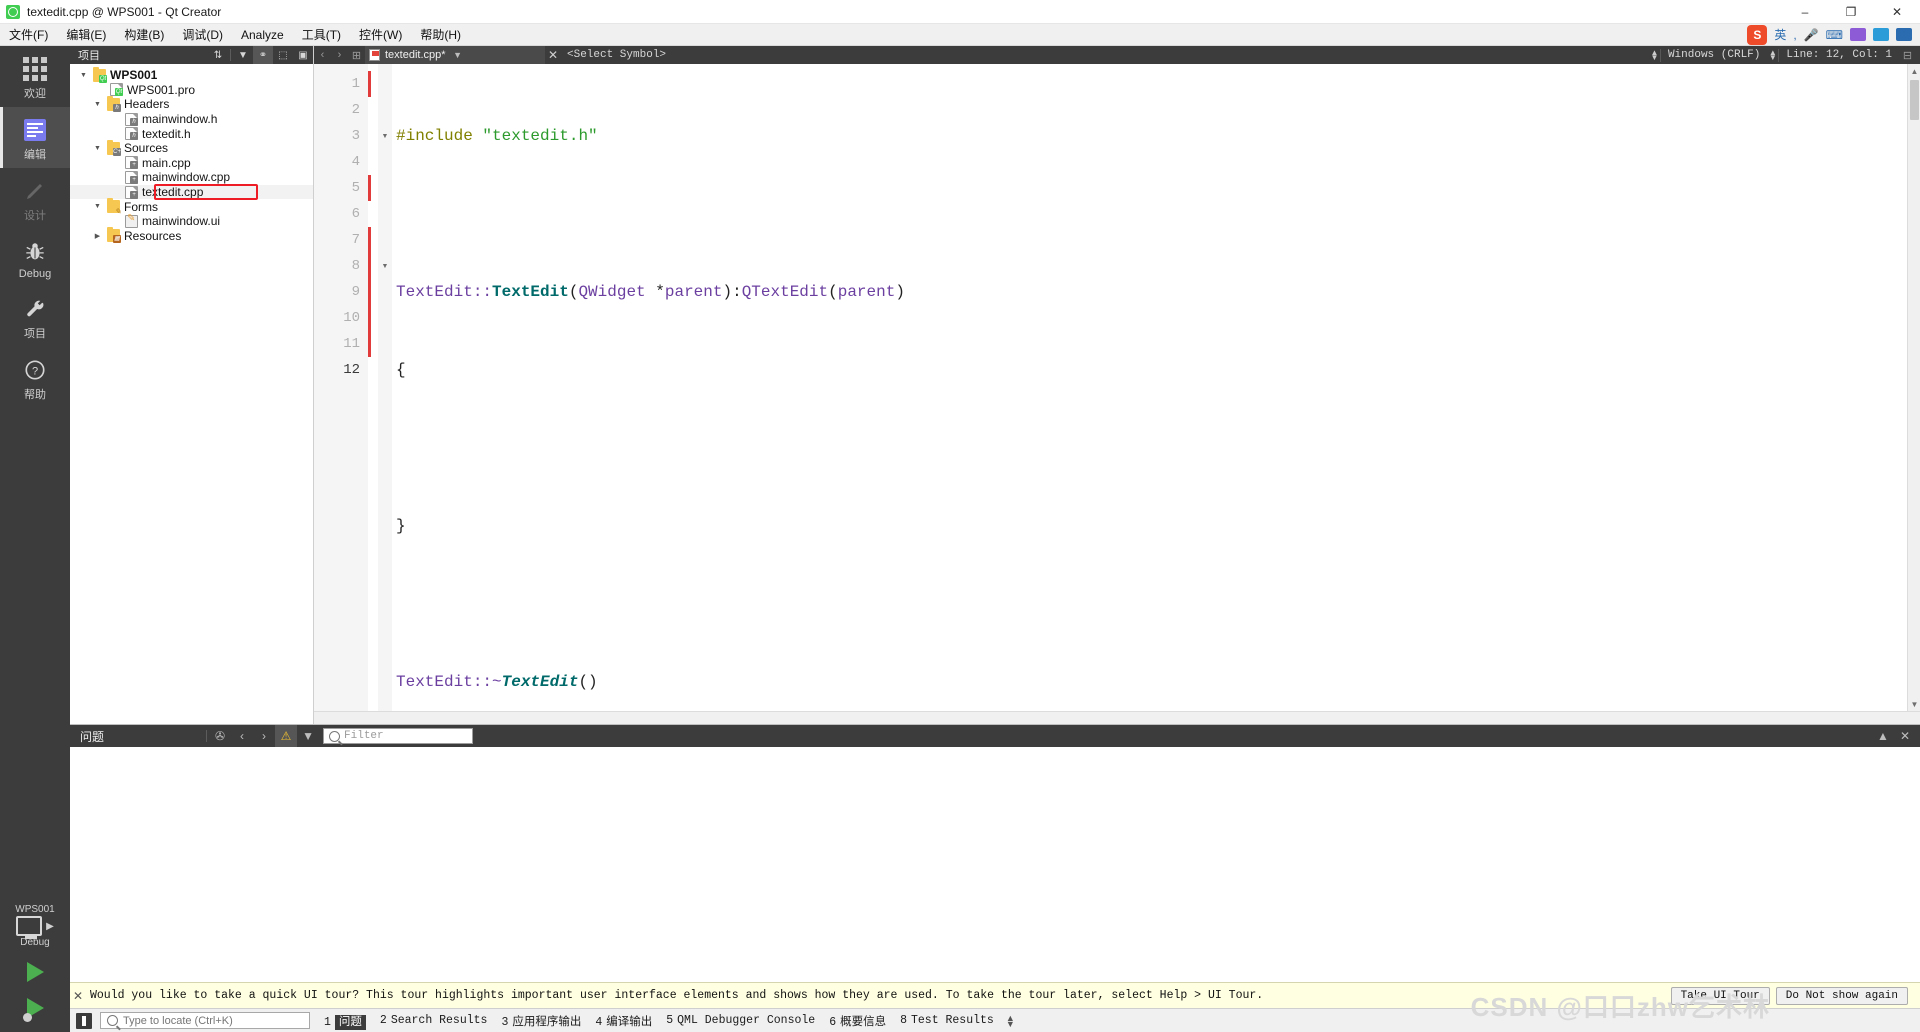 This screenshot has height=1032, width=1920. Describe the element at coordinates (283, 55) in the screenshot. I see `split-icon: ⬚` at that location.